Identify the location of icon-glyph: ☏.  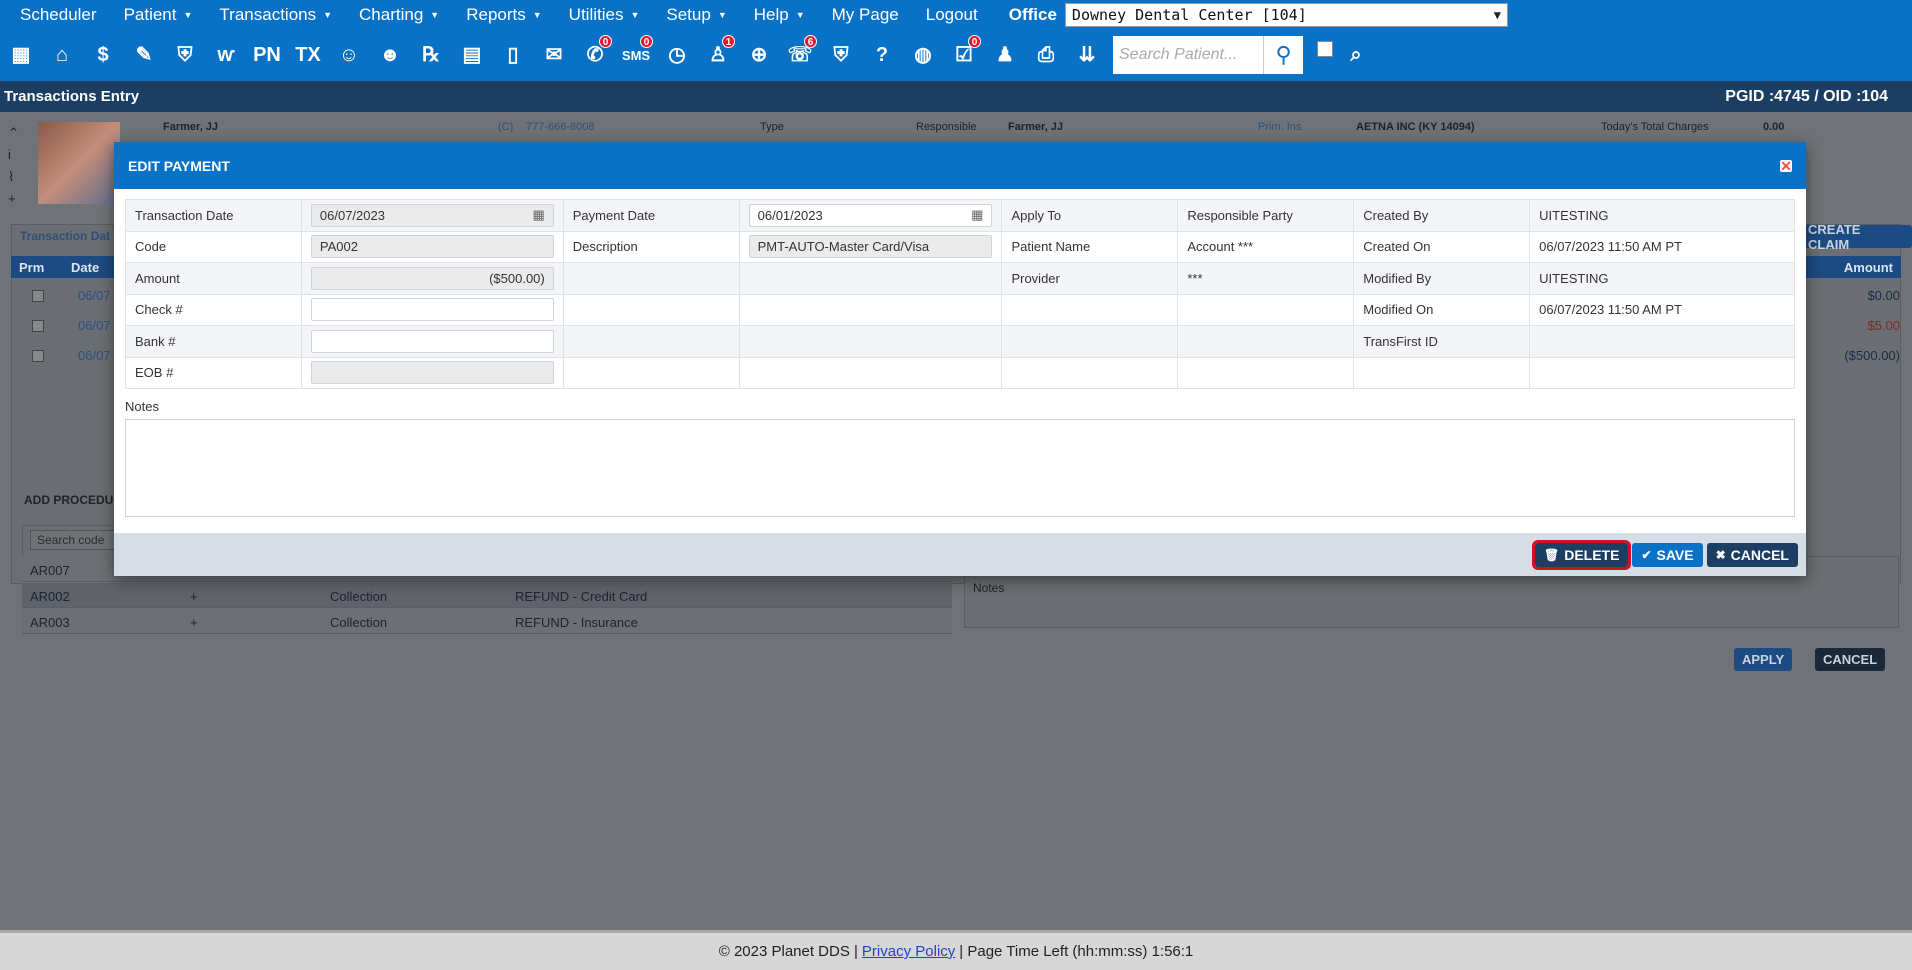
(800, 55).